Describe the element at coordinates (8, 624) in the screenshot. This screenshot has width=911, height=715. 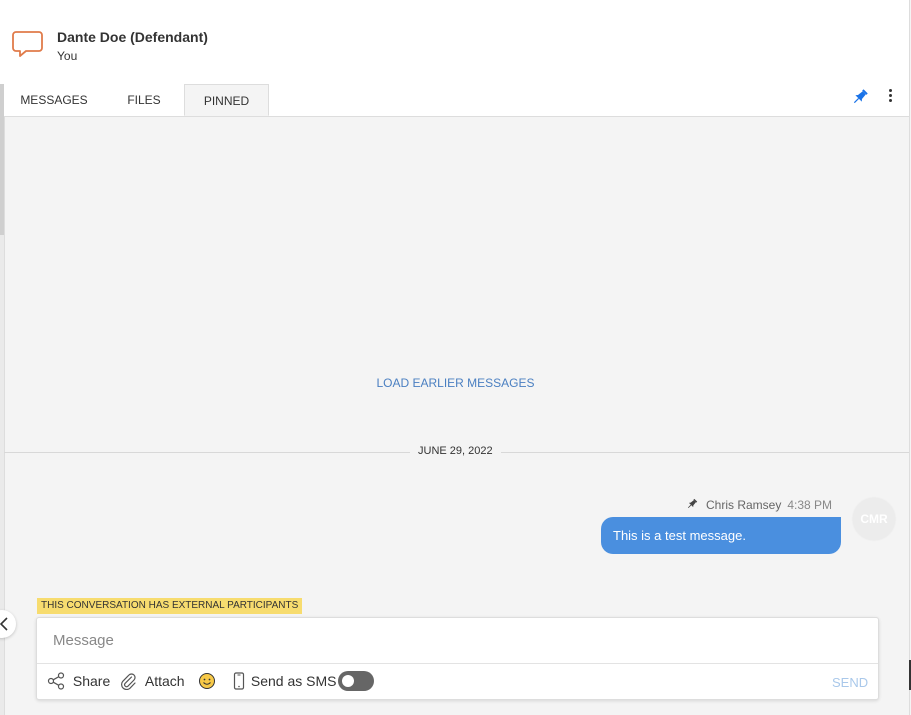
I see `collapse-panel-button` at that location.